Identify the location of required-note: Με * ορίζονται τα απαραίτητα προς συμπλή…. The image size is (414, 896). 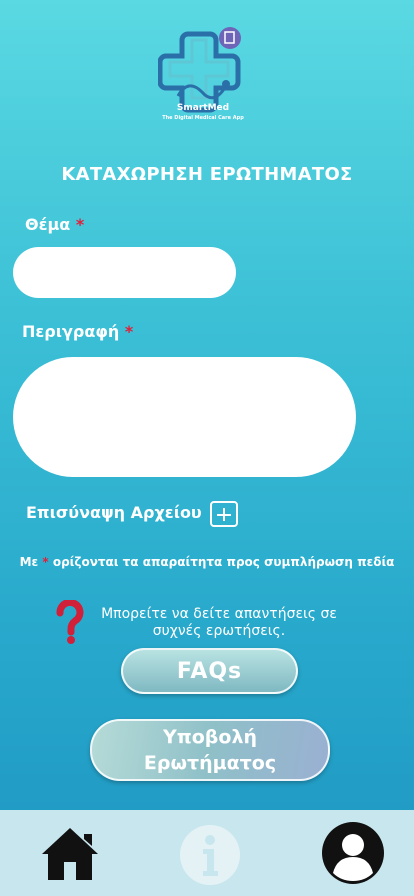
(207, 562).